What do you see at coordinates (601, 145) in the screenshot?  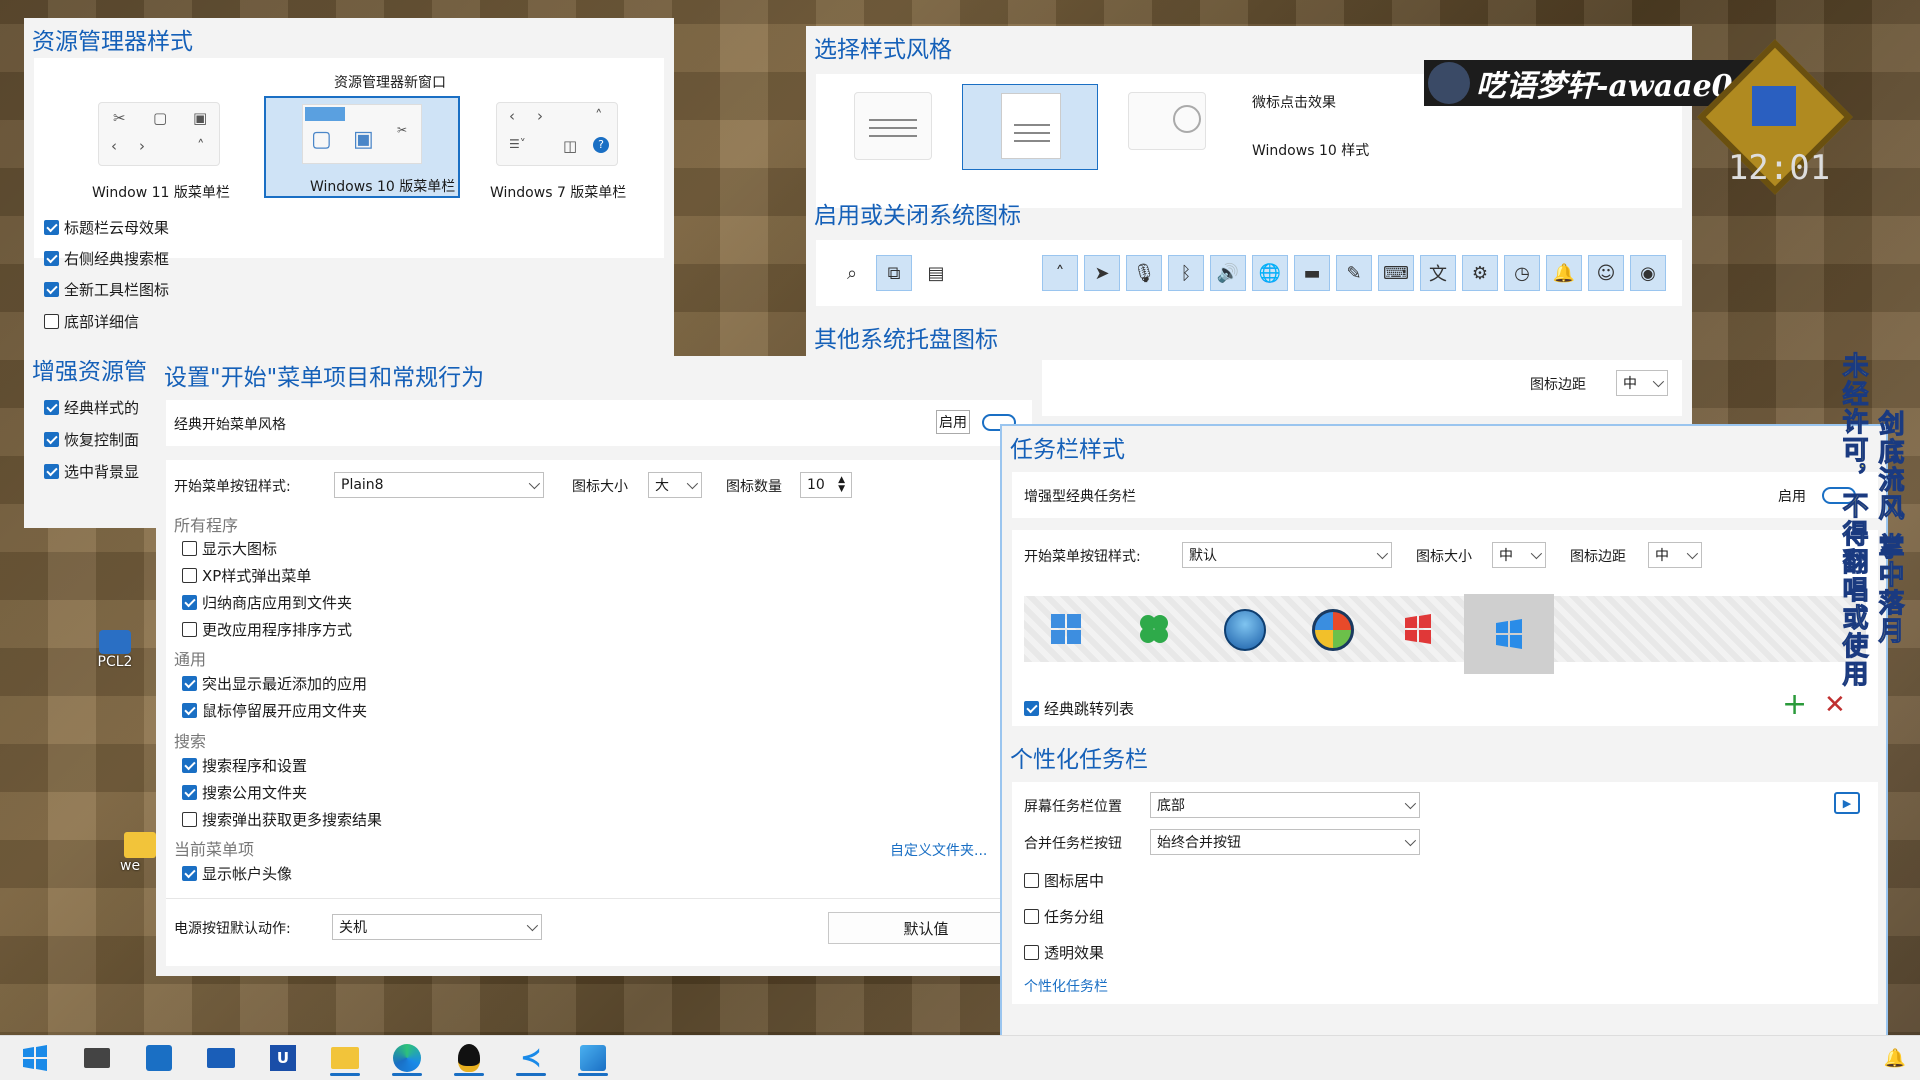 I see `help-icon: ?` at bounding box center [601, 145].